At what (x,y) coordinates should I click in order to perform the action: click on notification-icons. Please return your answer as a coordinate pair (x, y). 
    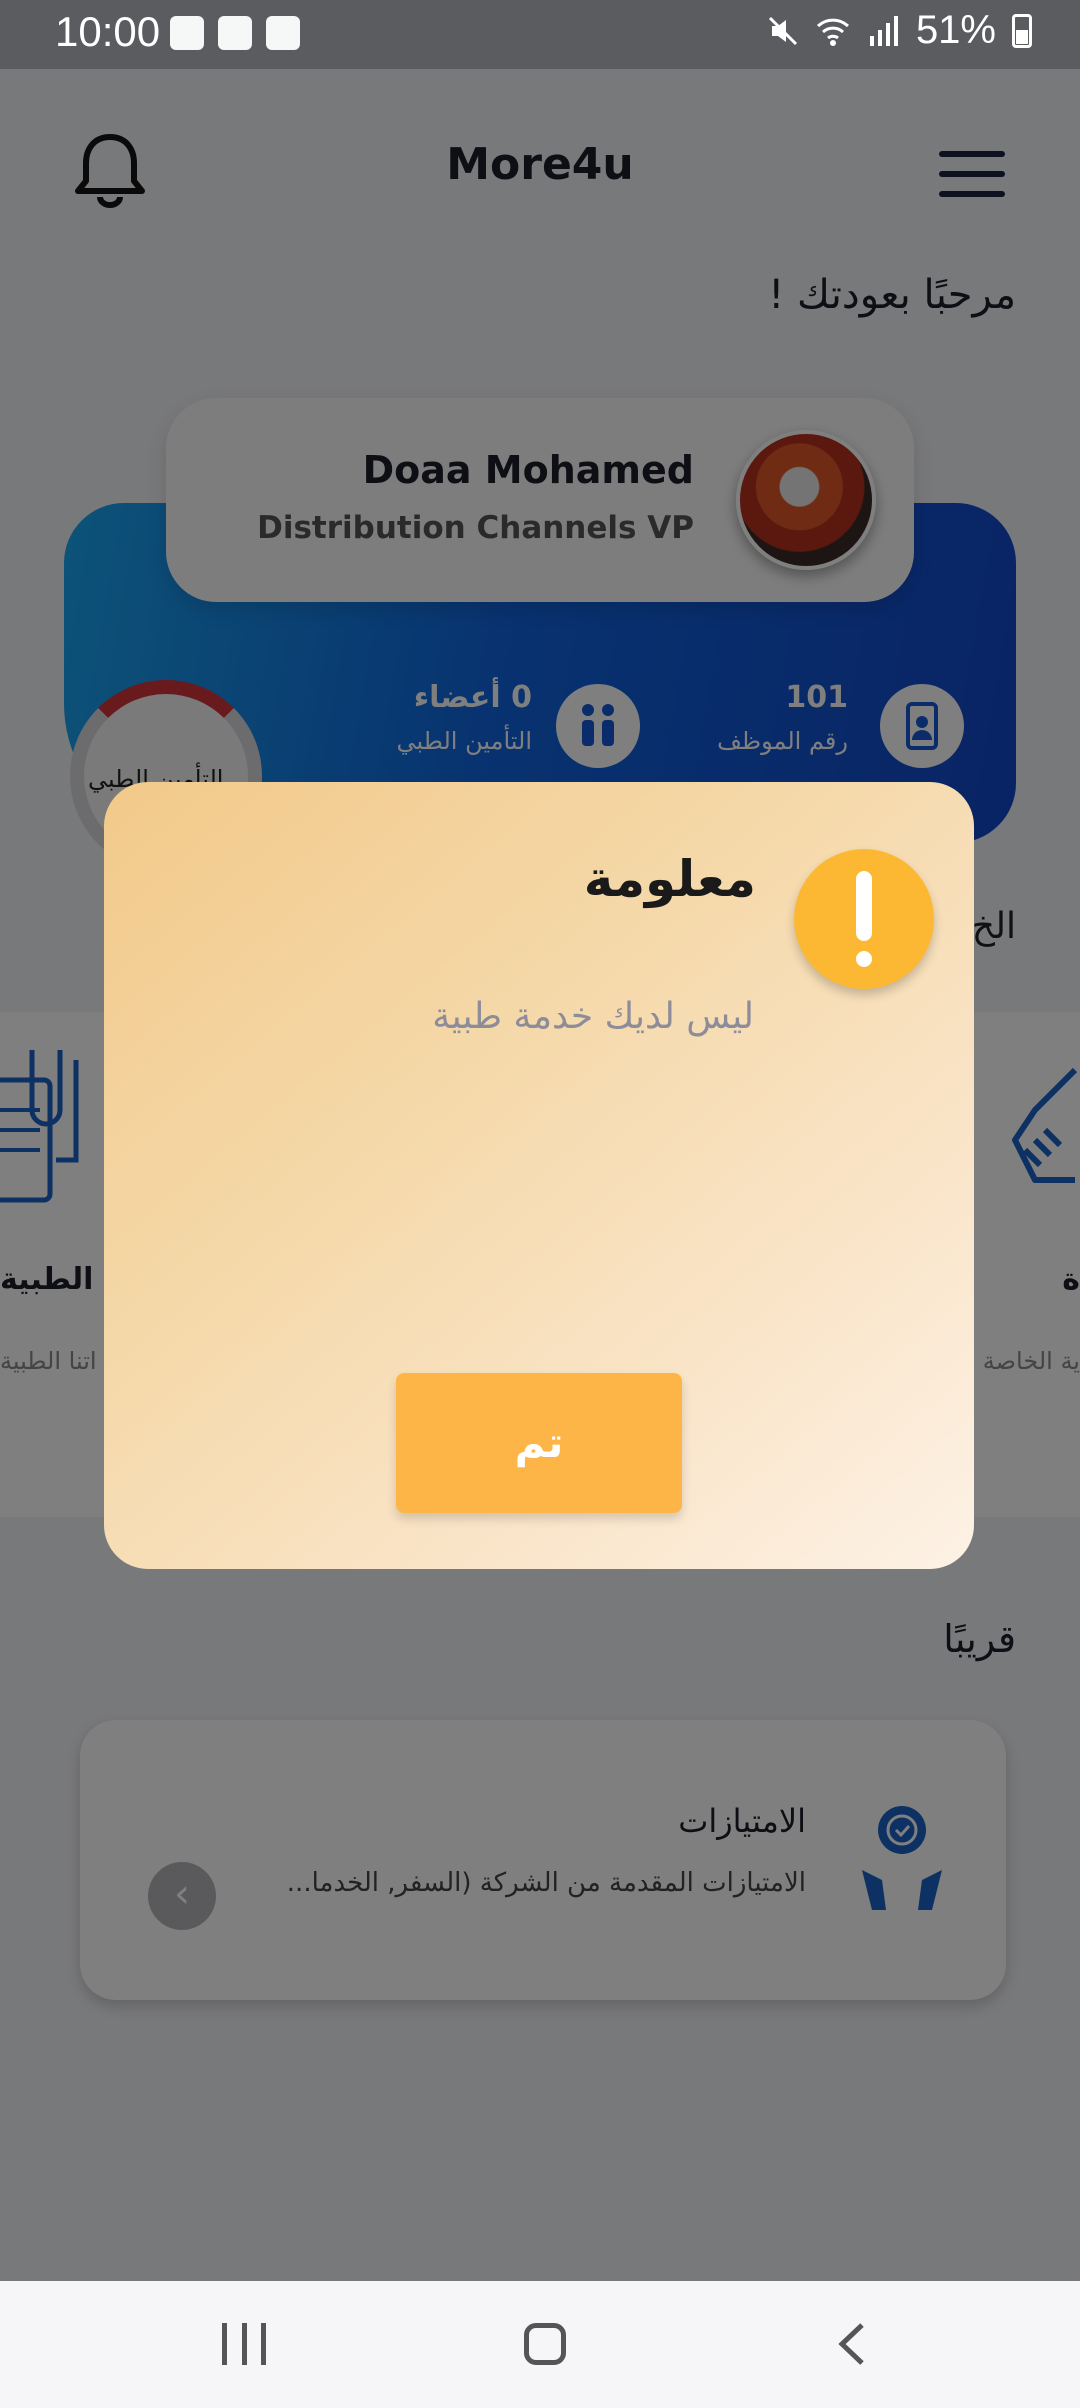
    Looking at the image, I should click on (235, 33).